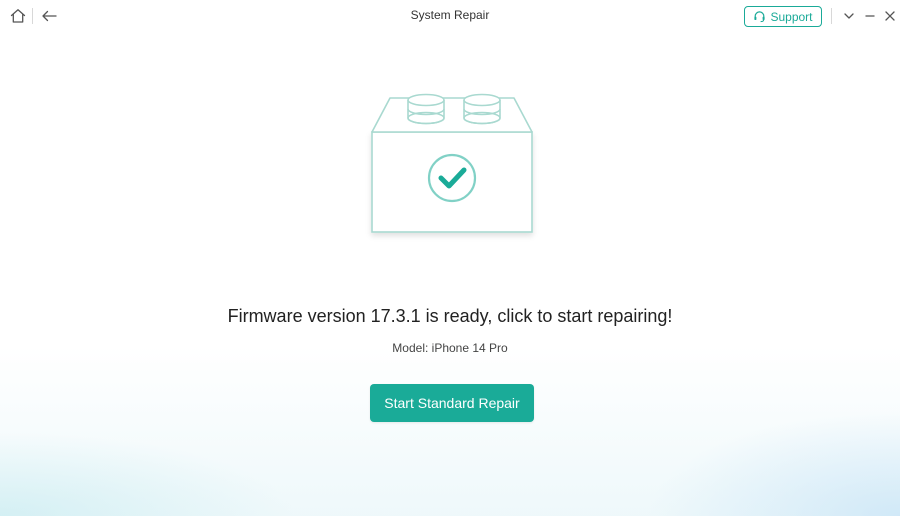 This screenshot has height=516, width=900. What do you see at coordinates (870, 16) in the screenshot?
I see `minimize-icon` at bounding box center [870, 16].